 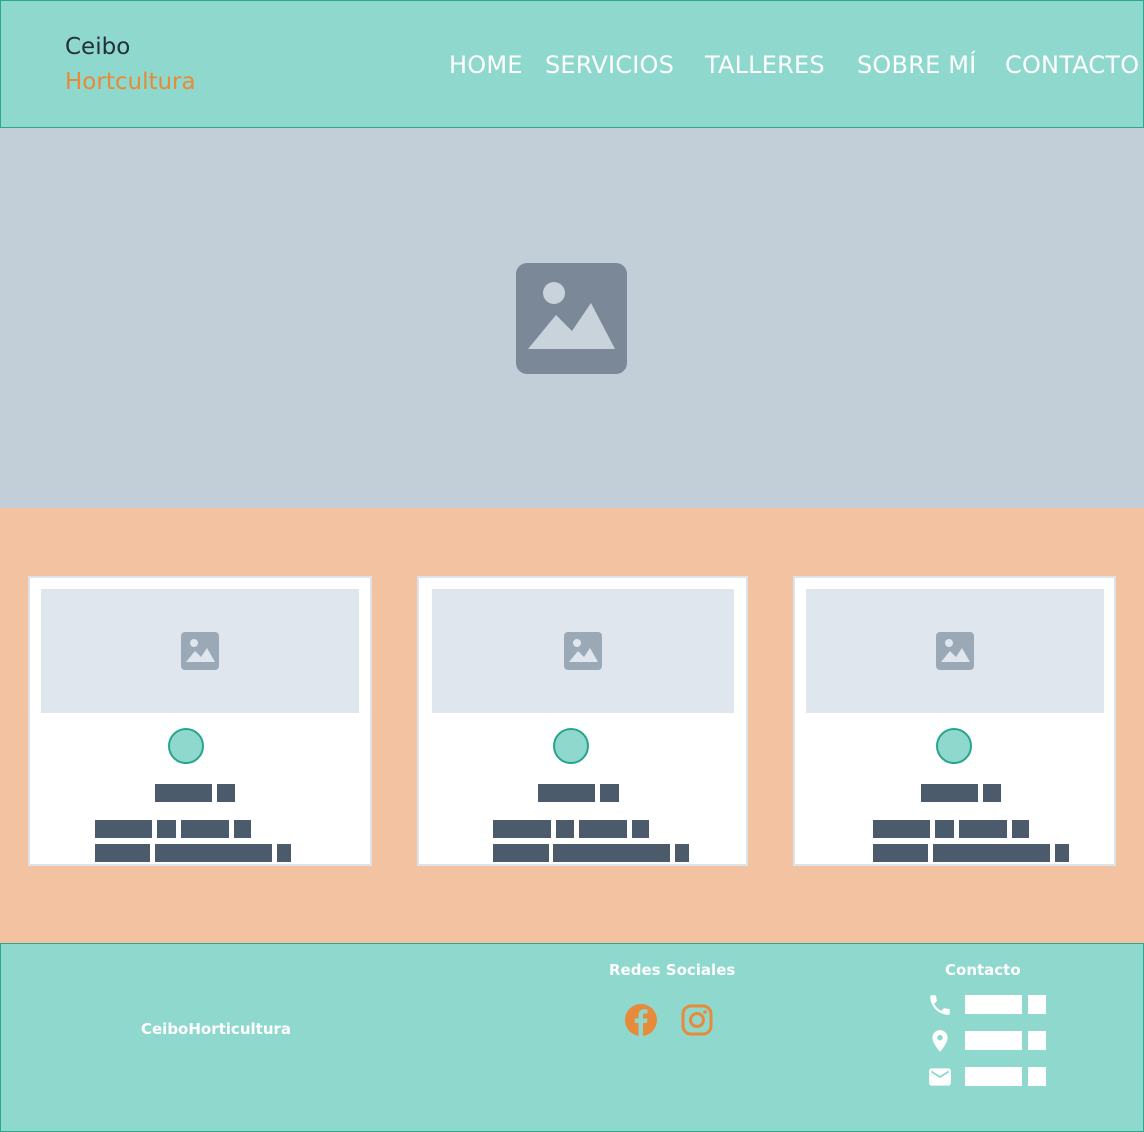 I want to click on logo-line1: Ceibo, so click(x=97, y=47).